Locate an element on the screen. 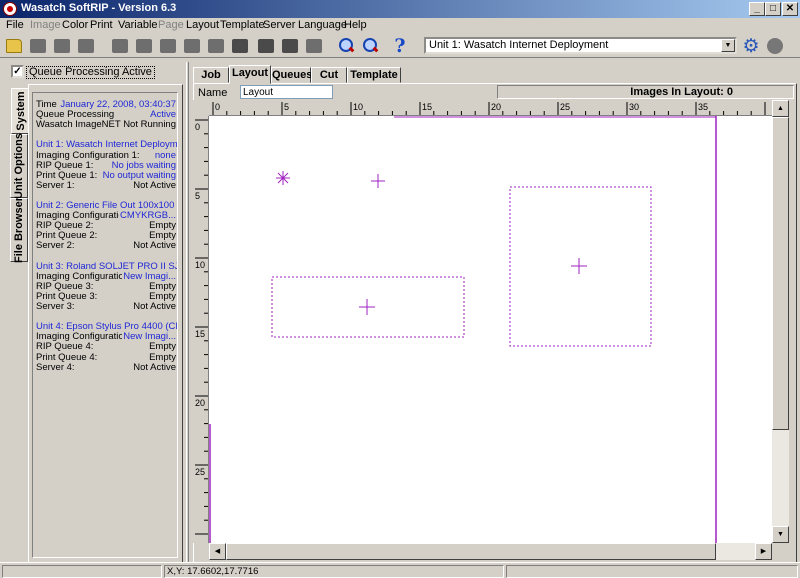  menu-color: Color is located at coordinates (75, 25).